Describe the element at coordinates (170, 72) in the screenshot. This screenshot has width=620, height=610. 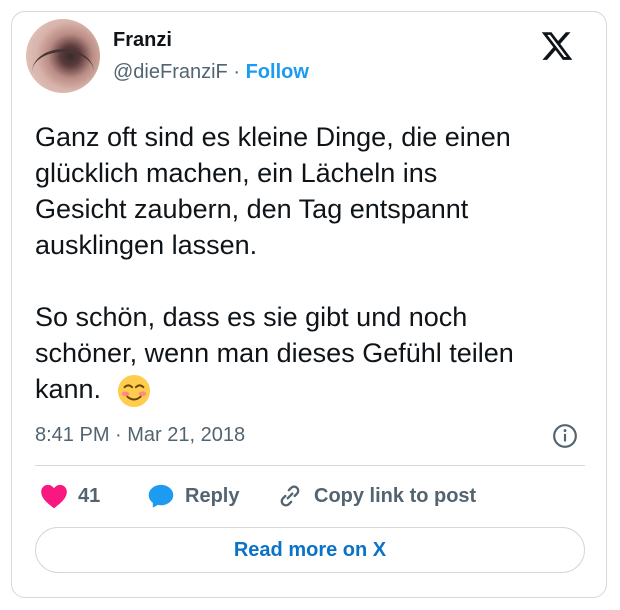
I see `author-handle: @dieFranziF` at that location.